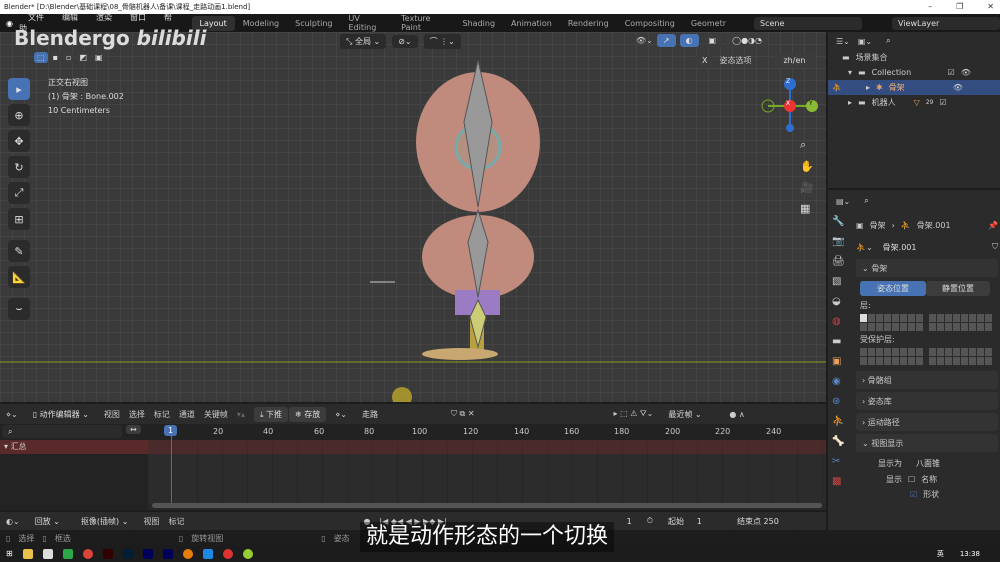 The image size is (1000, 562). Describe the element at coordinates (841, 381) in the screenshot. I see `physics-tab-icon: ◉` at that location.